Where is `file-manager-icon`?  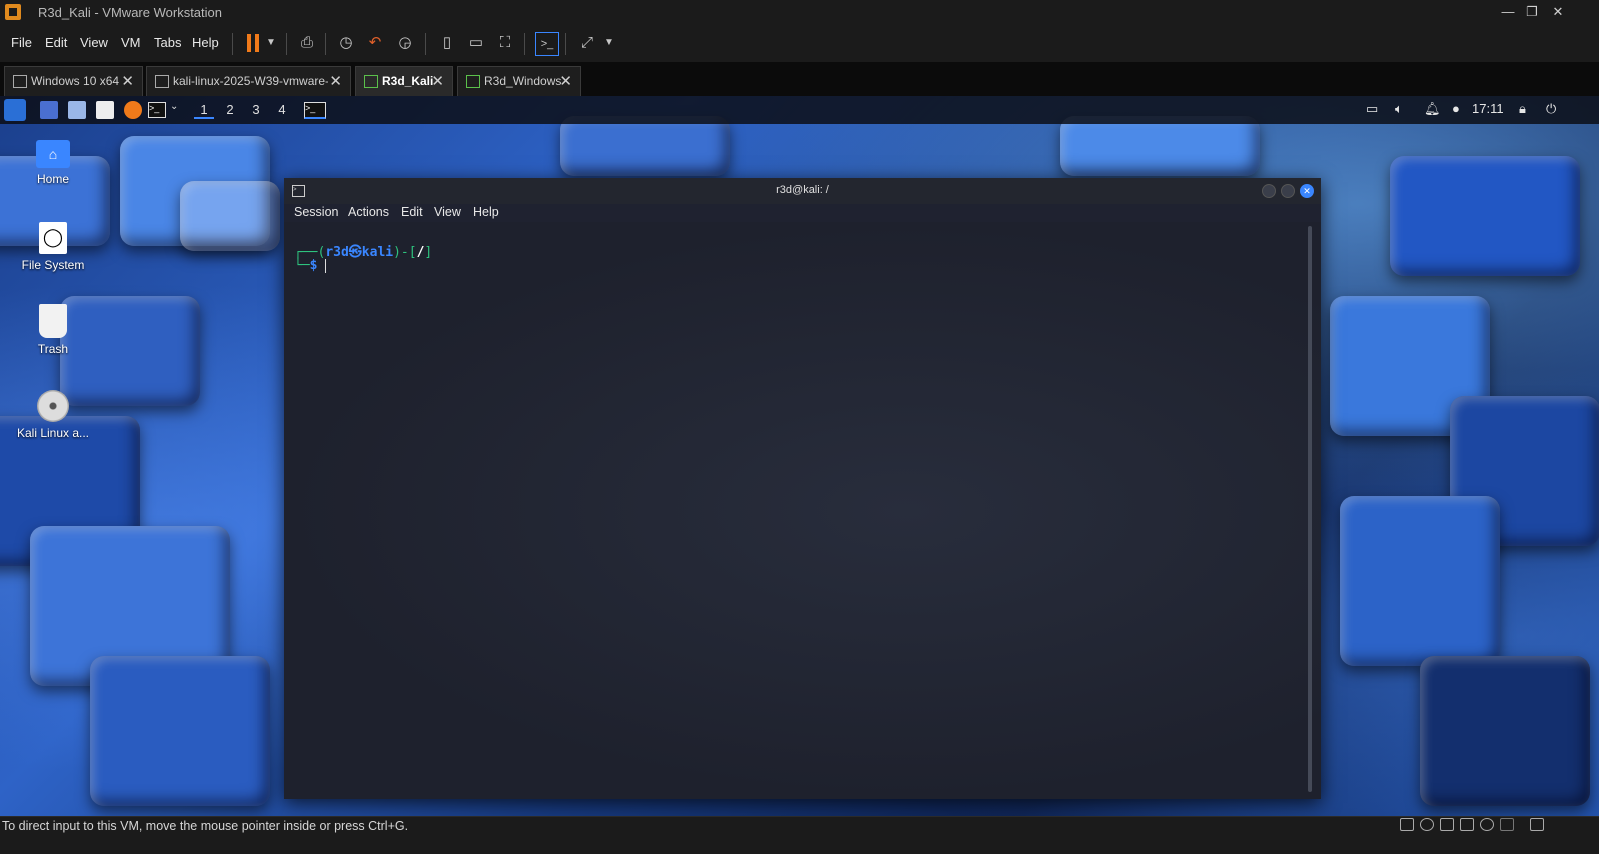
file-manager-icon is located at coordinates (77, 110).